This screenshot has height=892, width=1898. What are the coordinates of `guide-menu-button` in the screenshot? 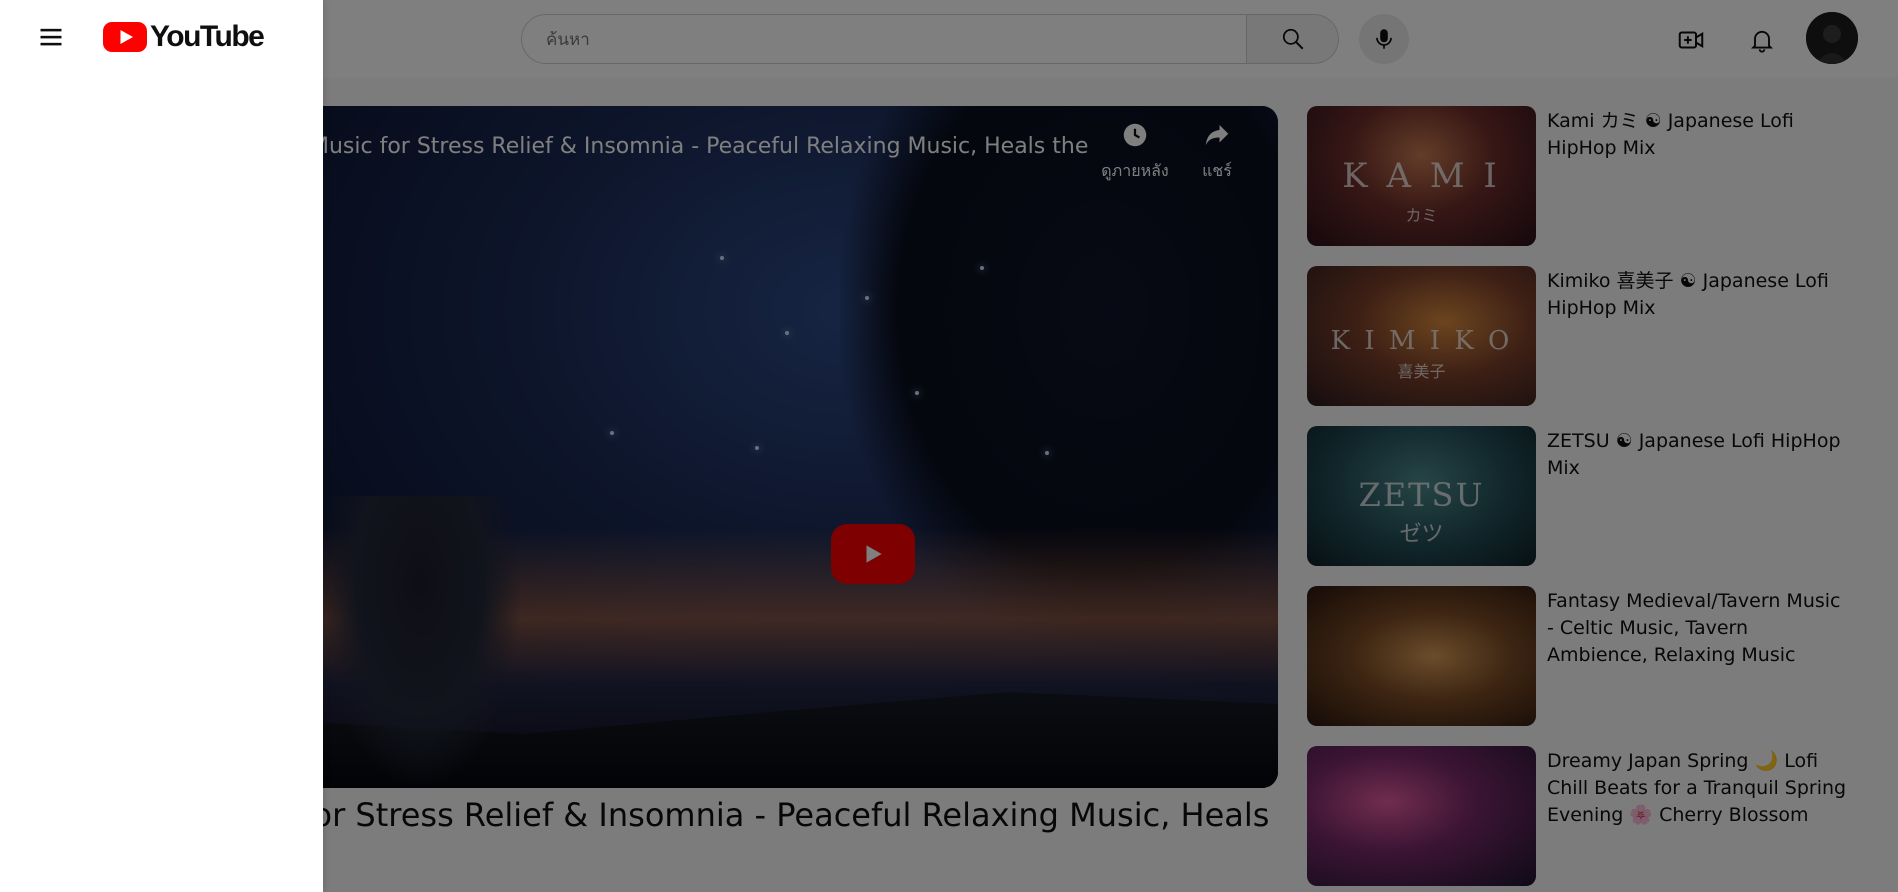 It's located at (51, 37).